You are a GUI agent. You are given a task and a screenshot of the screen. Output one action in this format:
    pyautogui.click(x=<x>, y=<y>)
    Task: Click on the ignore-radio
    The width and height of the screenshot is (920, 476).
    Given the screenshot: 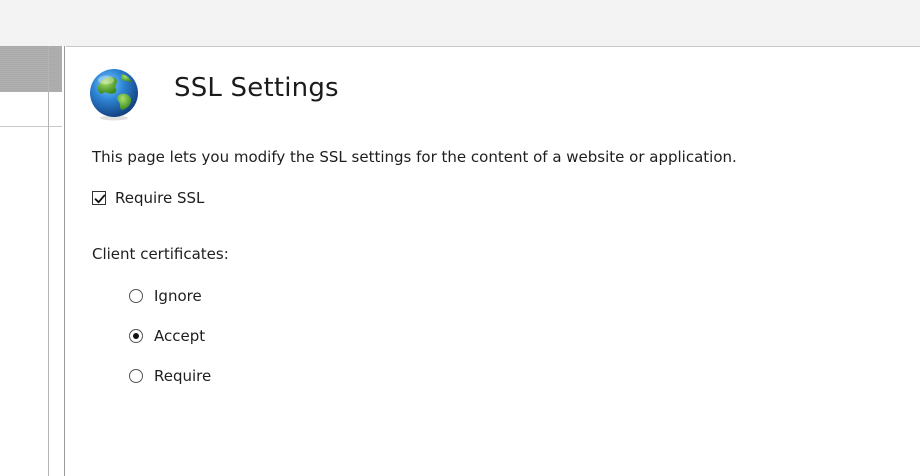 What is the action you would take?
    pyautogui.click(x=136, y=296)
    